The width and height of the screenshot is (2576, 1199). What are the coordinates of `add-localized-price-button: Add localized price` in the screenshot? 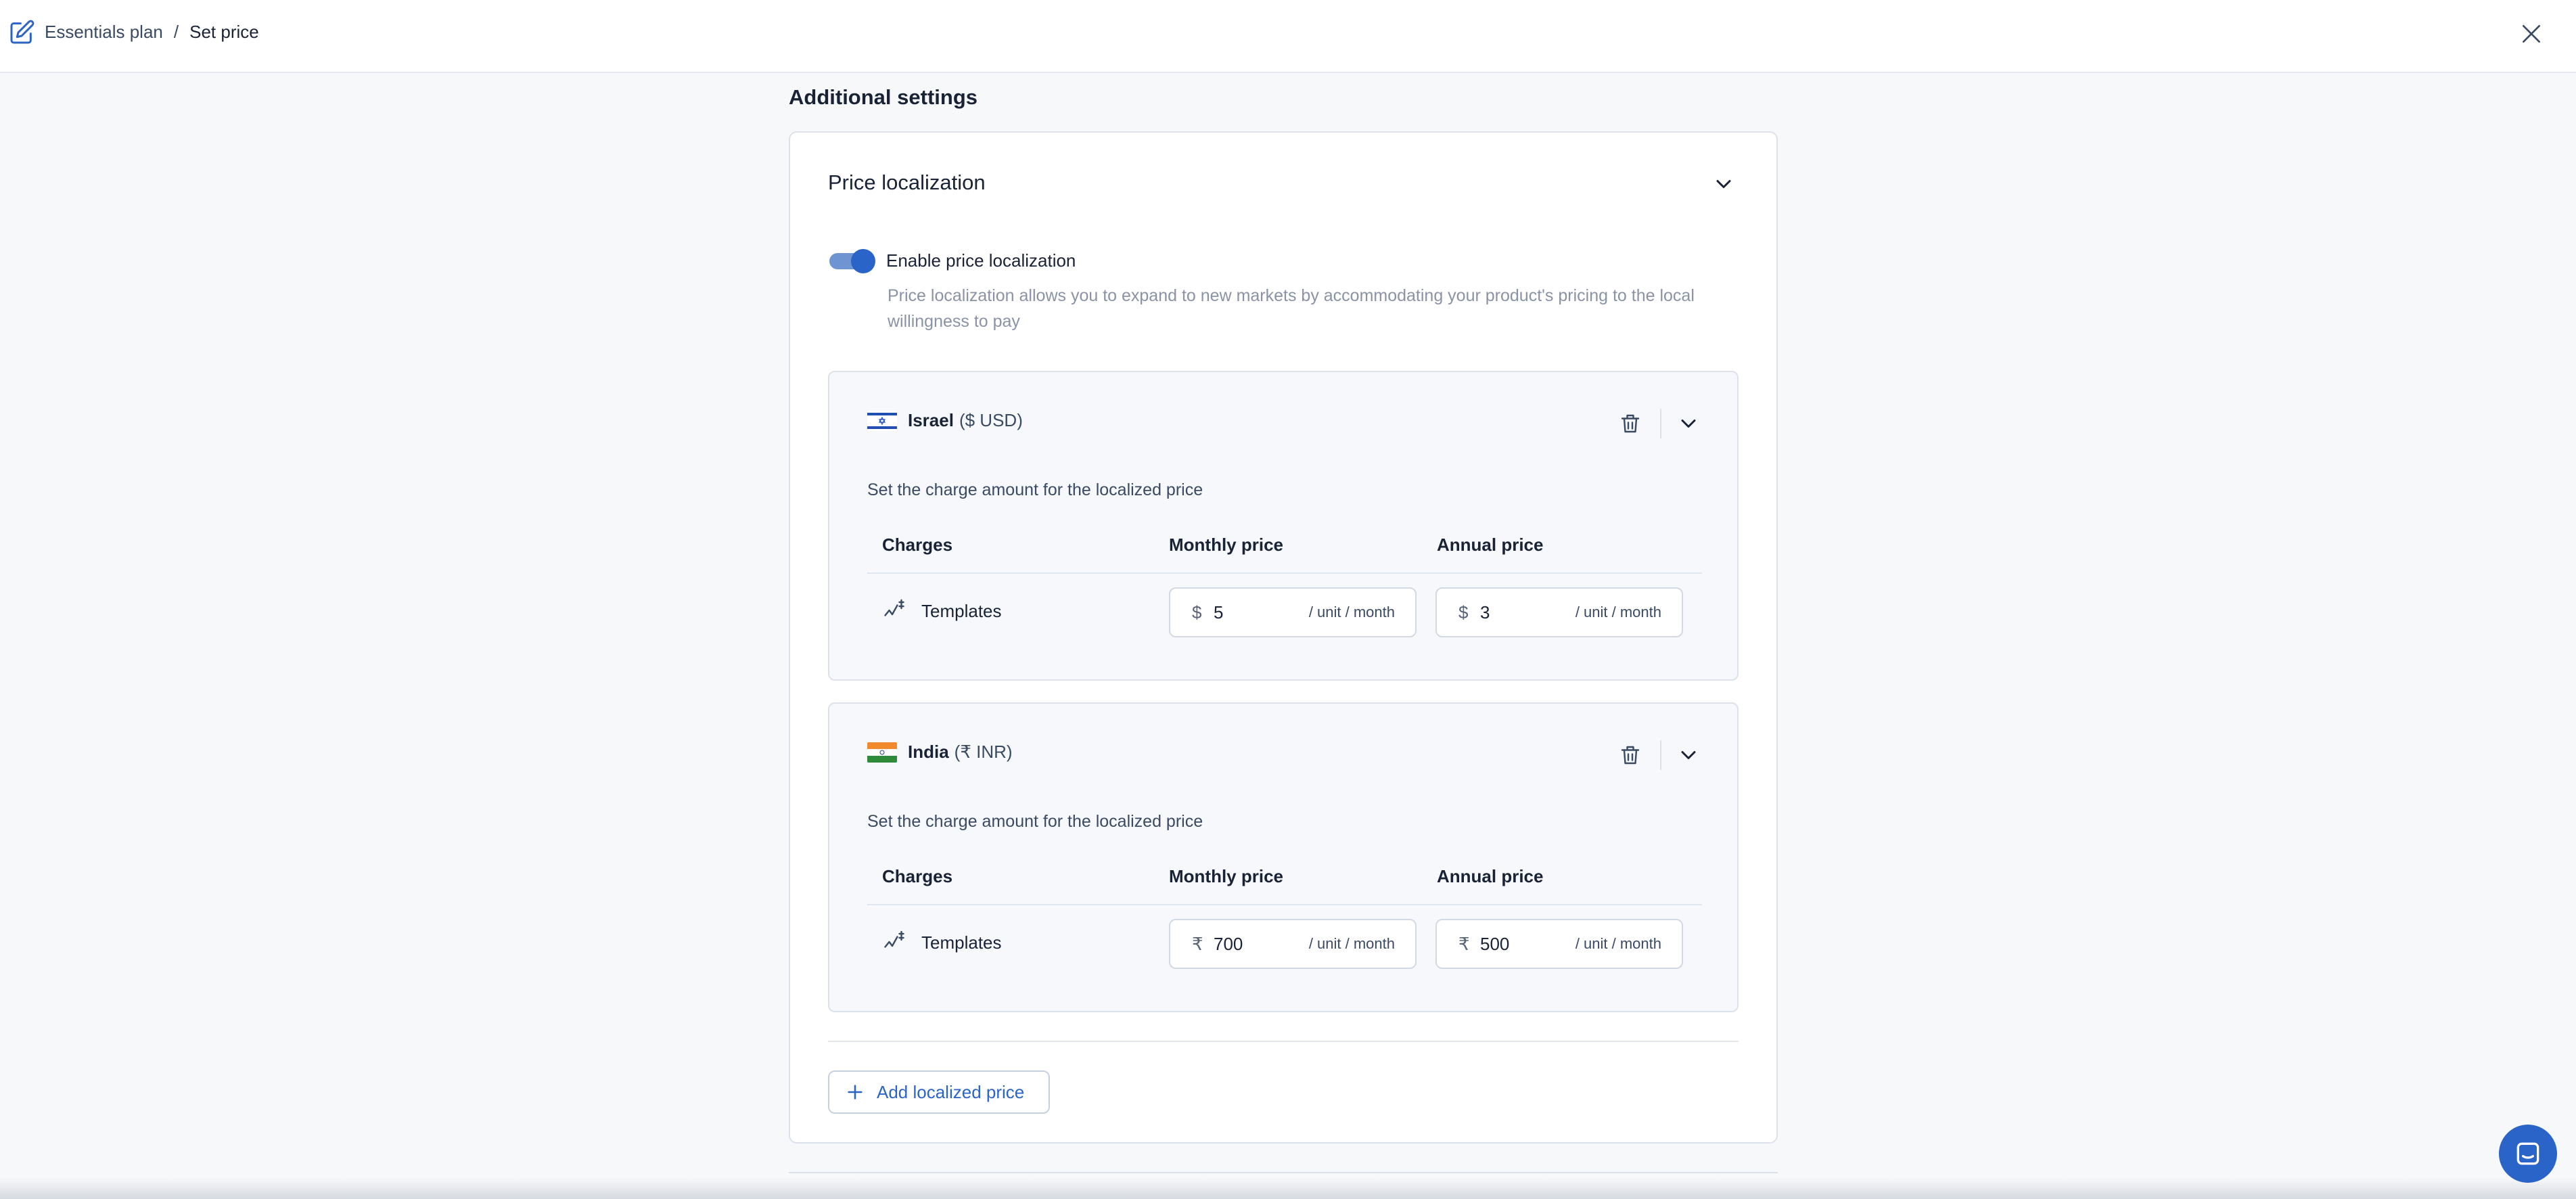 It's located at (939, 1092).